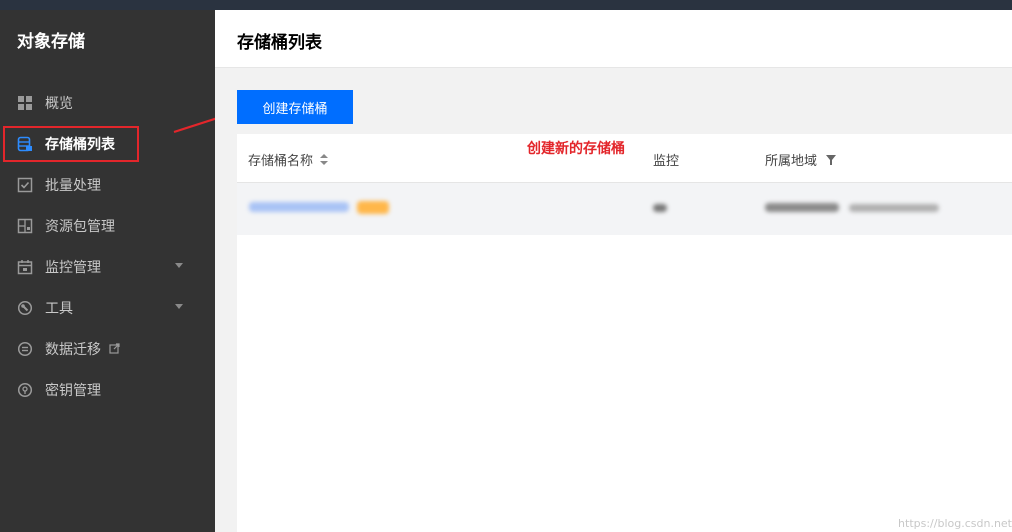 This screenshot has width=1012, height=532. I want to click on bucket-tag-badge, so click(373, 207).